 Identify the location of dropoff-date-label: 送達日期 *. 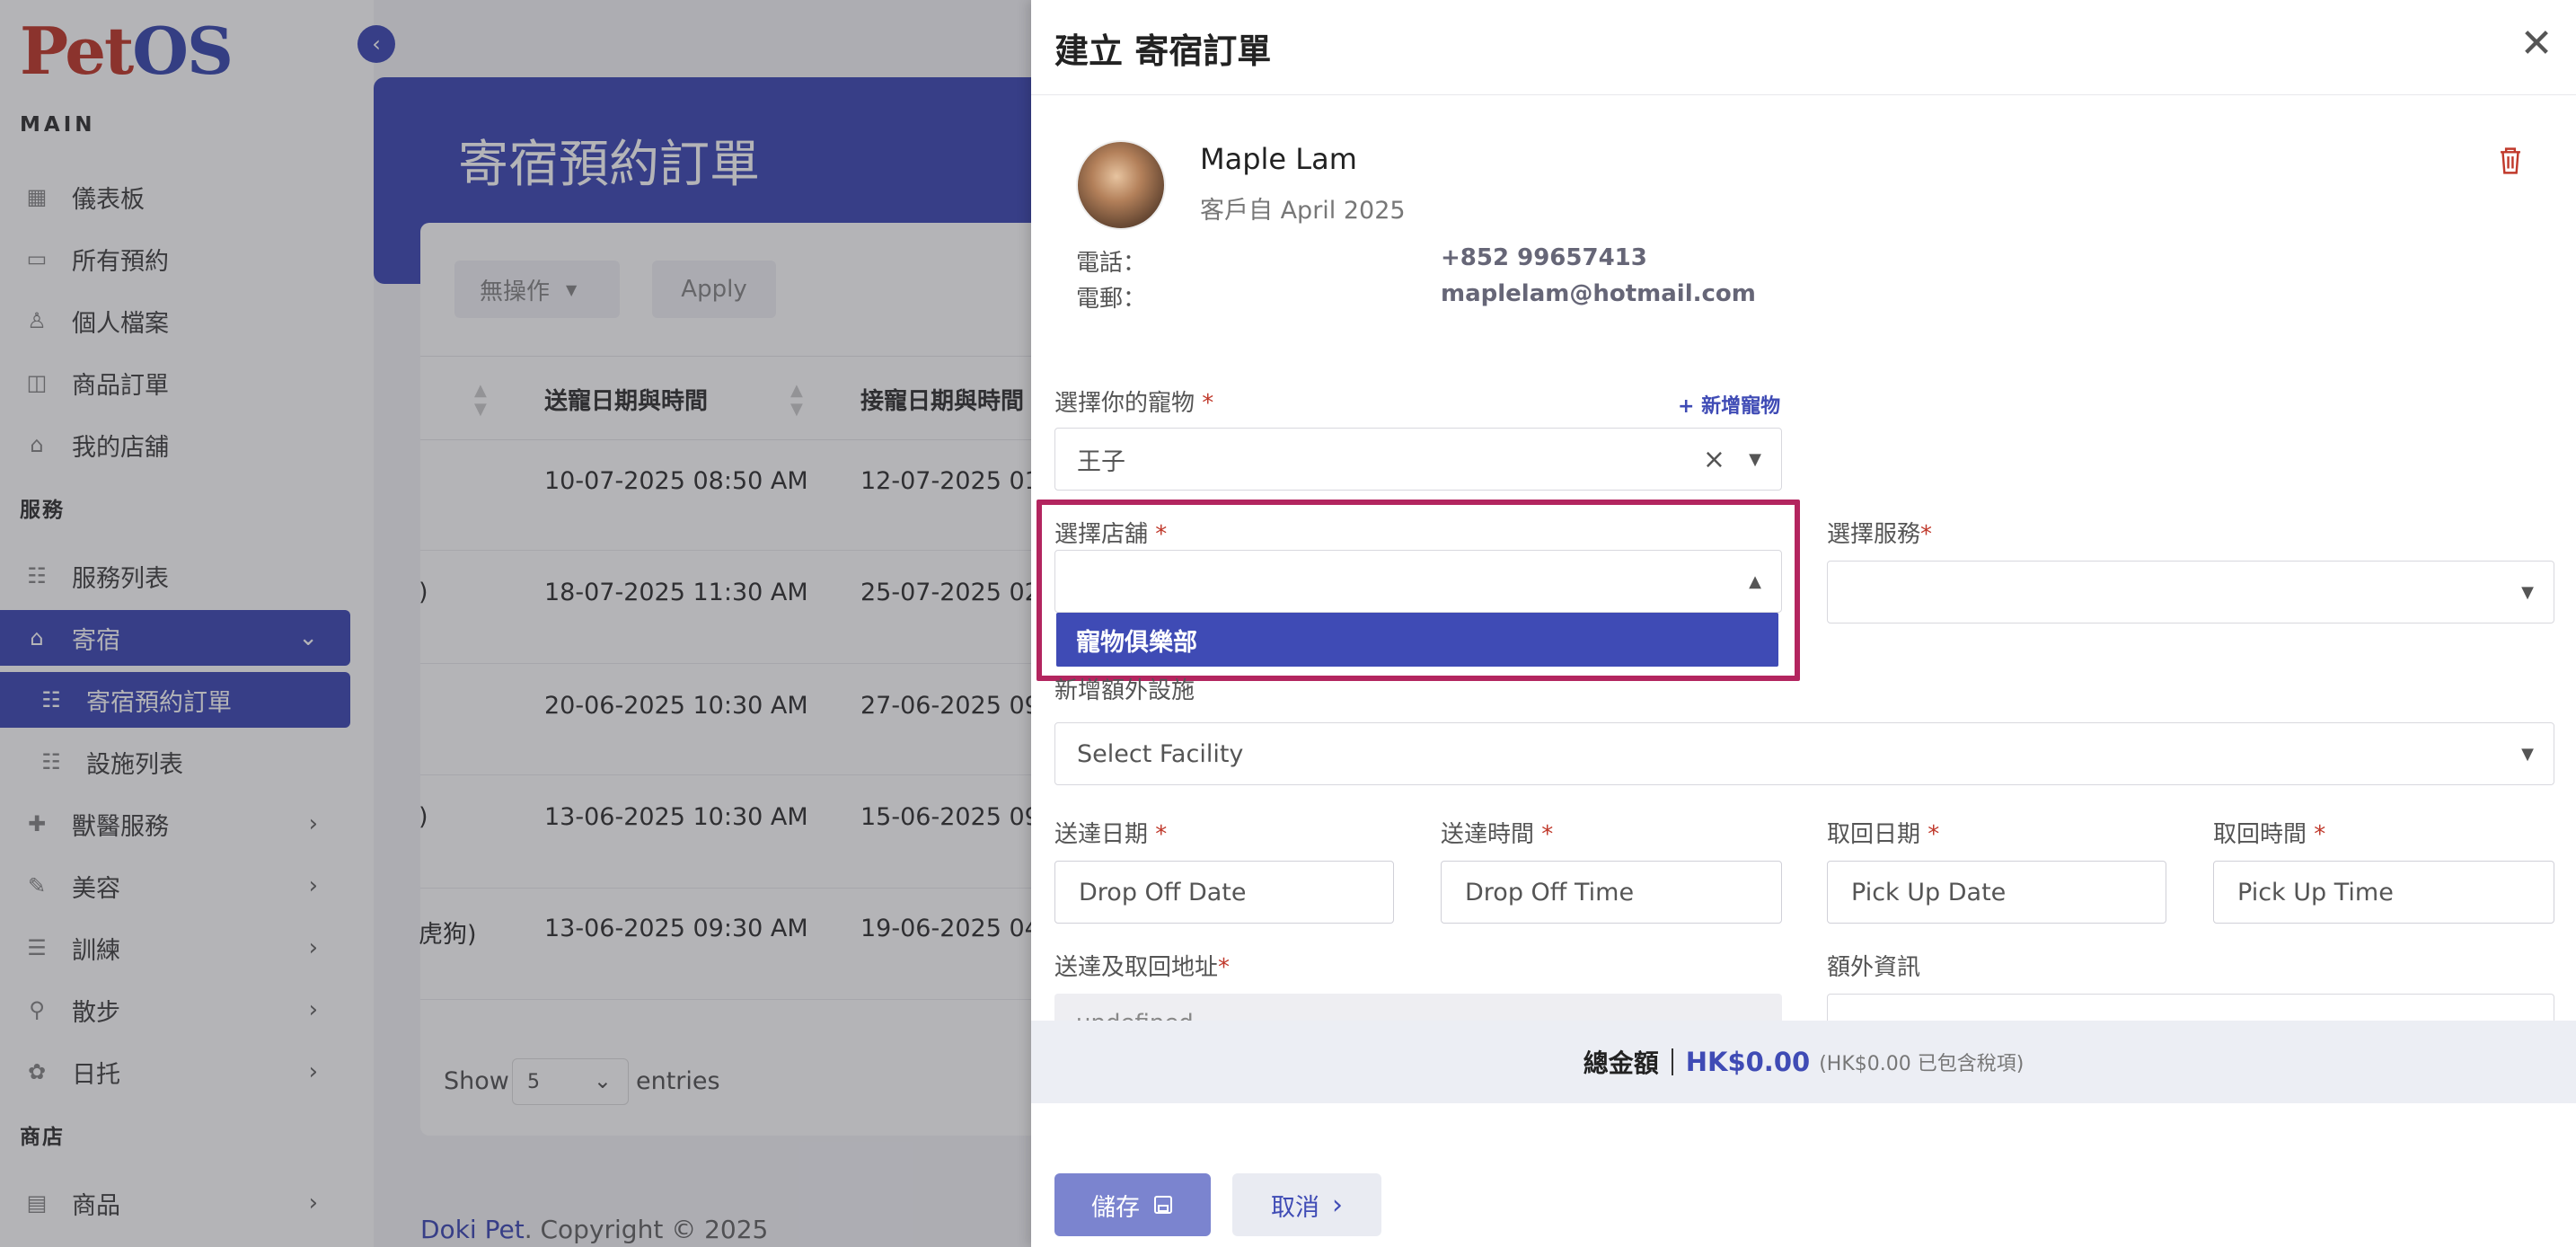
(1111, 835).